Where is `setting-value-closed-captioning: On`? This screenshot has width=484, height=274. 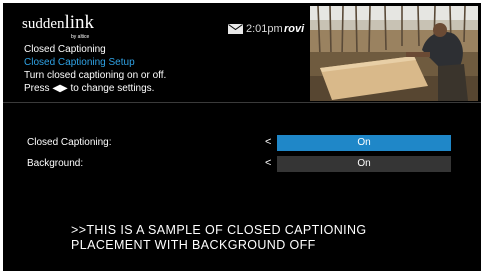
setting-value-closed-captioning: On is located at coordinates (364, 143).